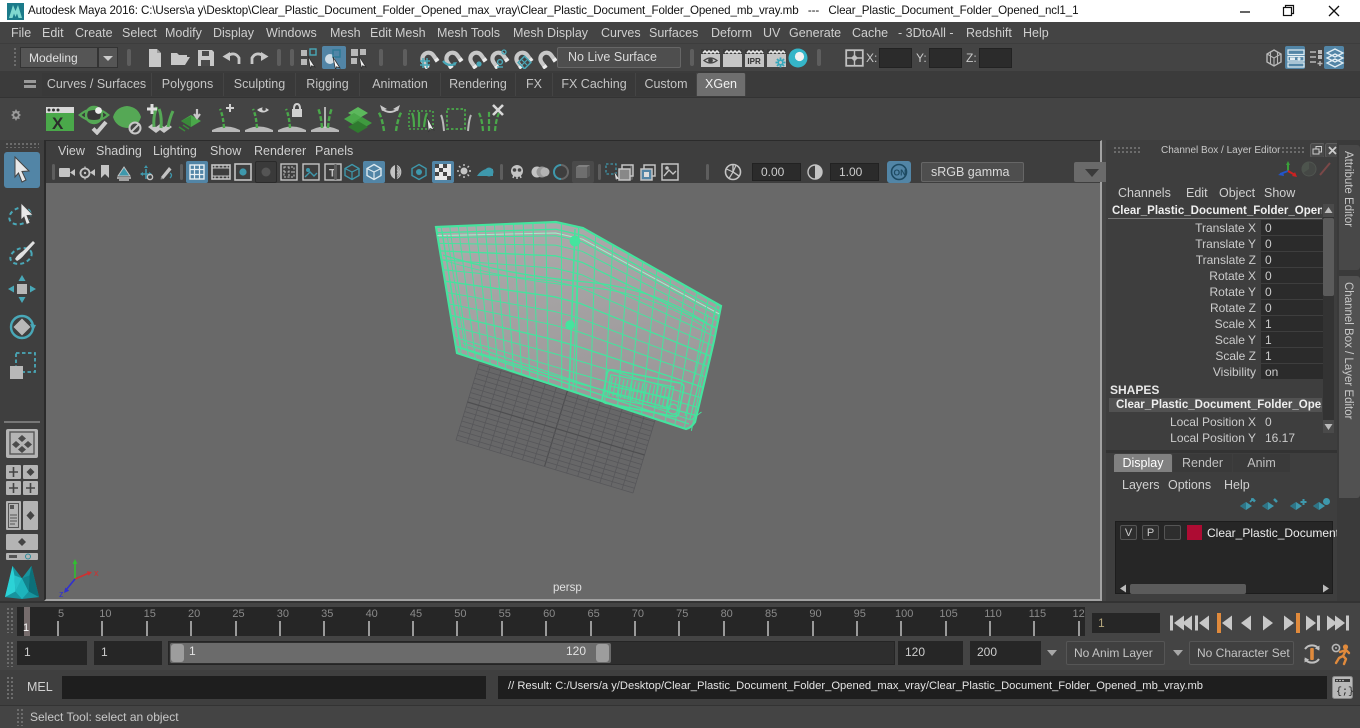 The height and width of the screenshot is (728, 1360). Describe the element at coordinates (567, 588) in the screenshot. I see `svg-text: persp` at that location.